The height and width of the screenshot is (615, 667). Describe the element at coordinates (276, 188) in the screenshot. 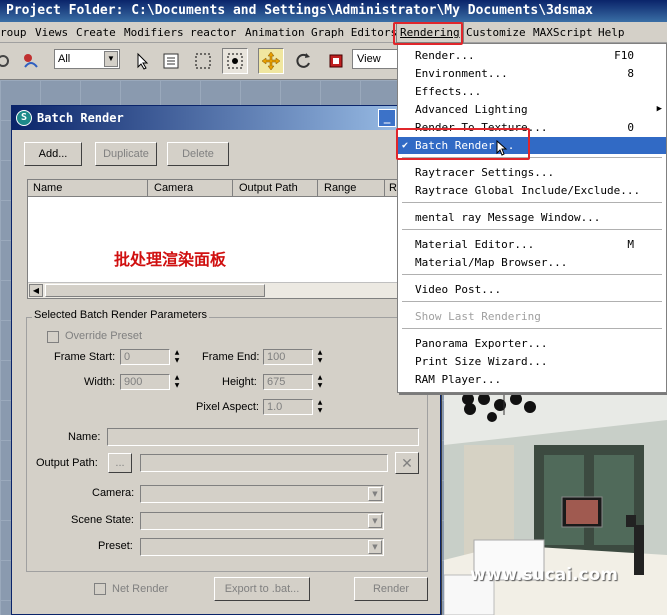

I see `column-output-path: Output Path` at that location.